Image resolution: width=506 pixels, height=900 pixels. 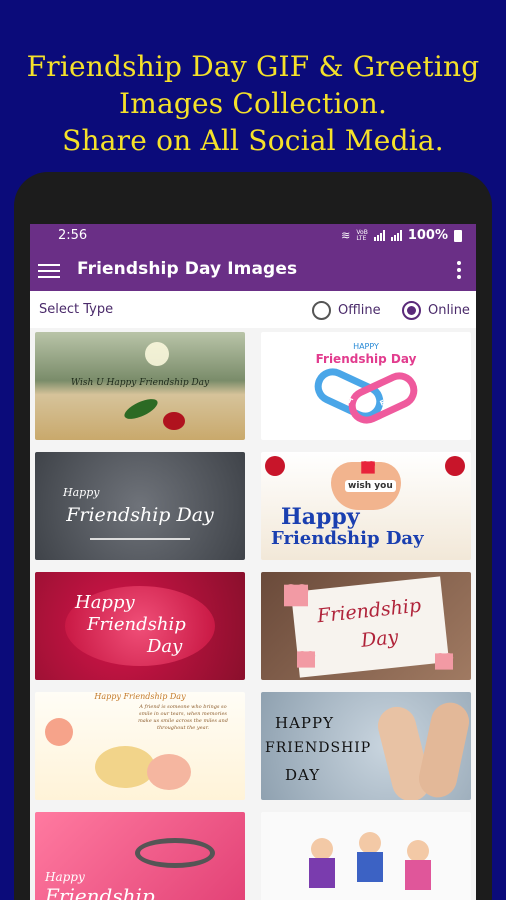 I want to click on image-caption-top: wish you, so click(x=370, y=486).